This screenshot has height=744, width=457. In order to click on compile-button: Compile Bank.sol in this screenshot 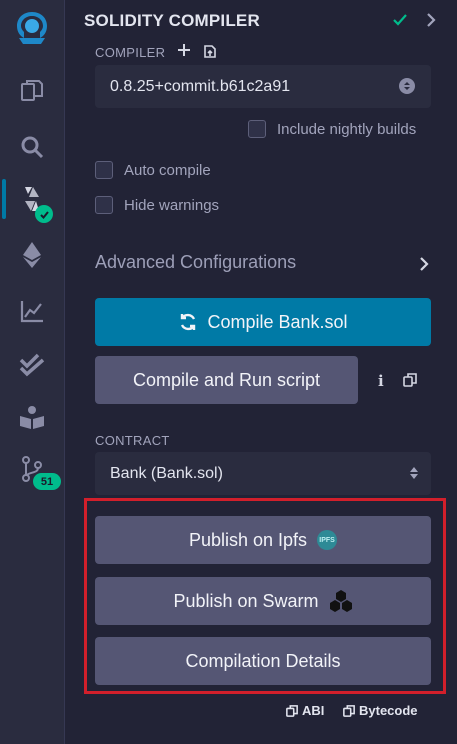, I will do `click(263, 322)`.